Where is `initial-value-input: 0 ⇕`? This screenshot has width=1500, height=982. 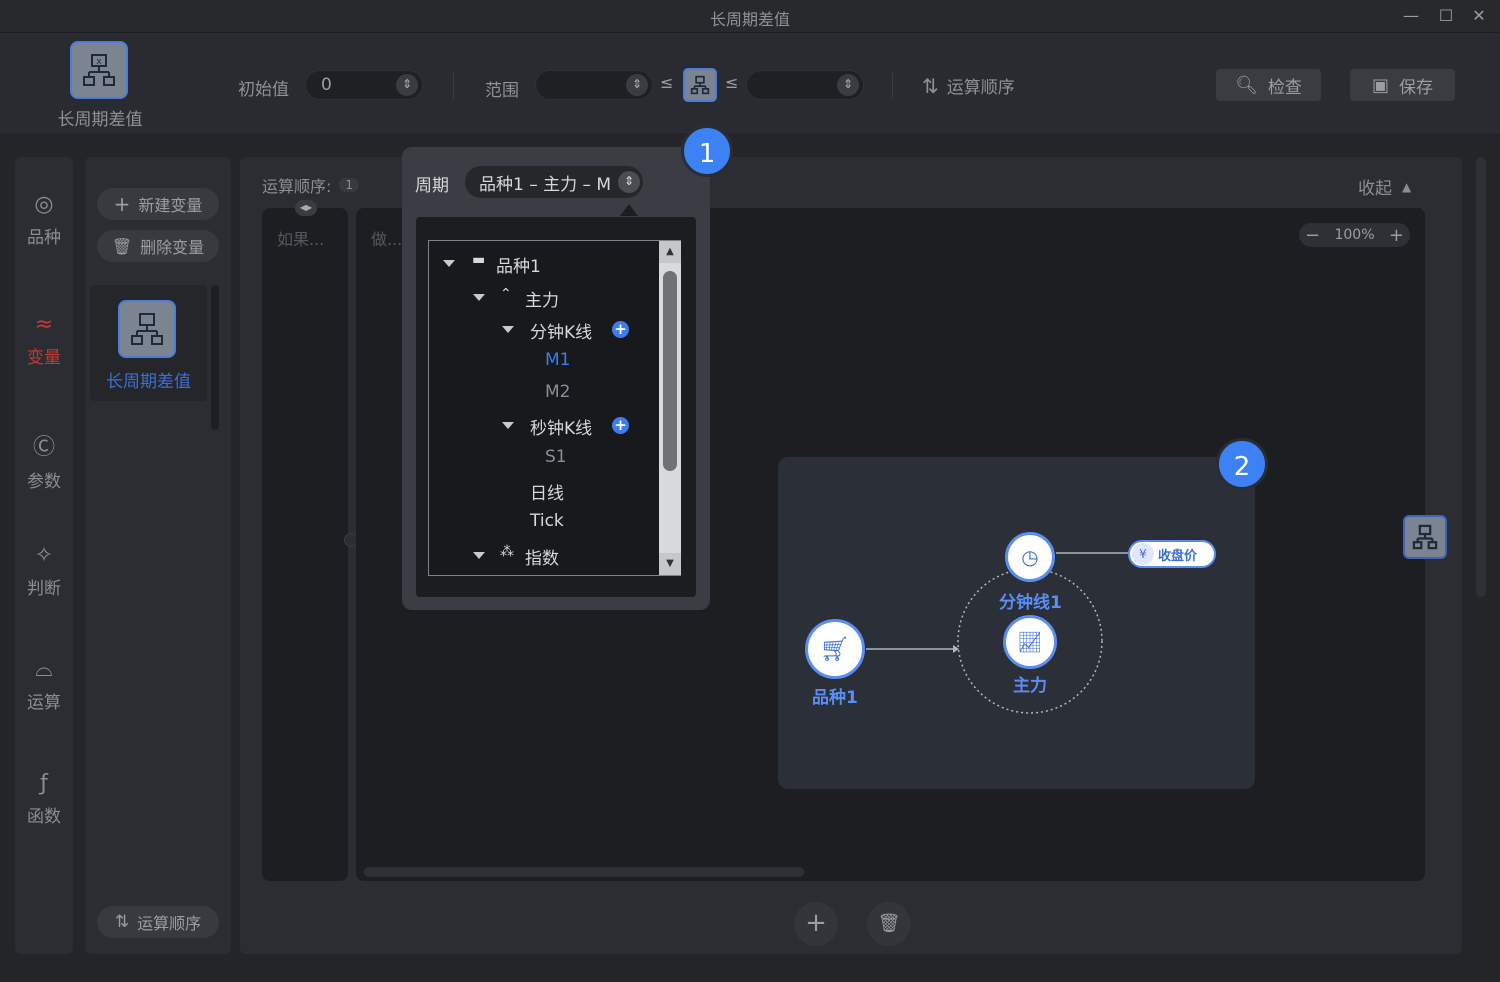 initial-value-input: 0 ⇕ is located at coordinates (364, 85).